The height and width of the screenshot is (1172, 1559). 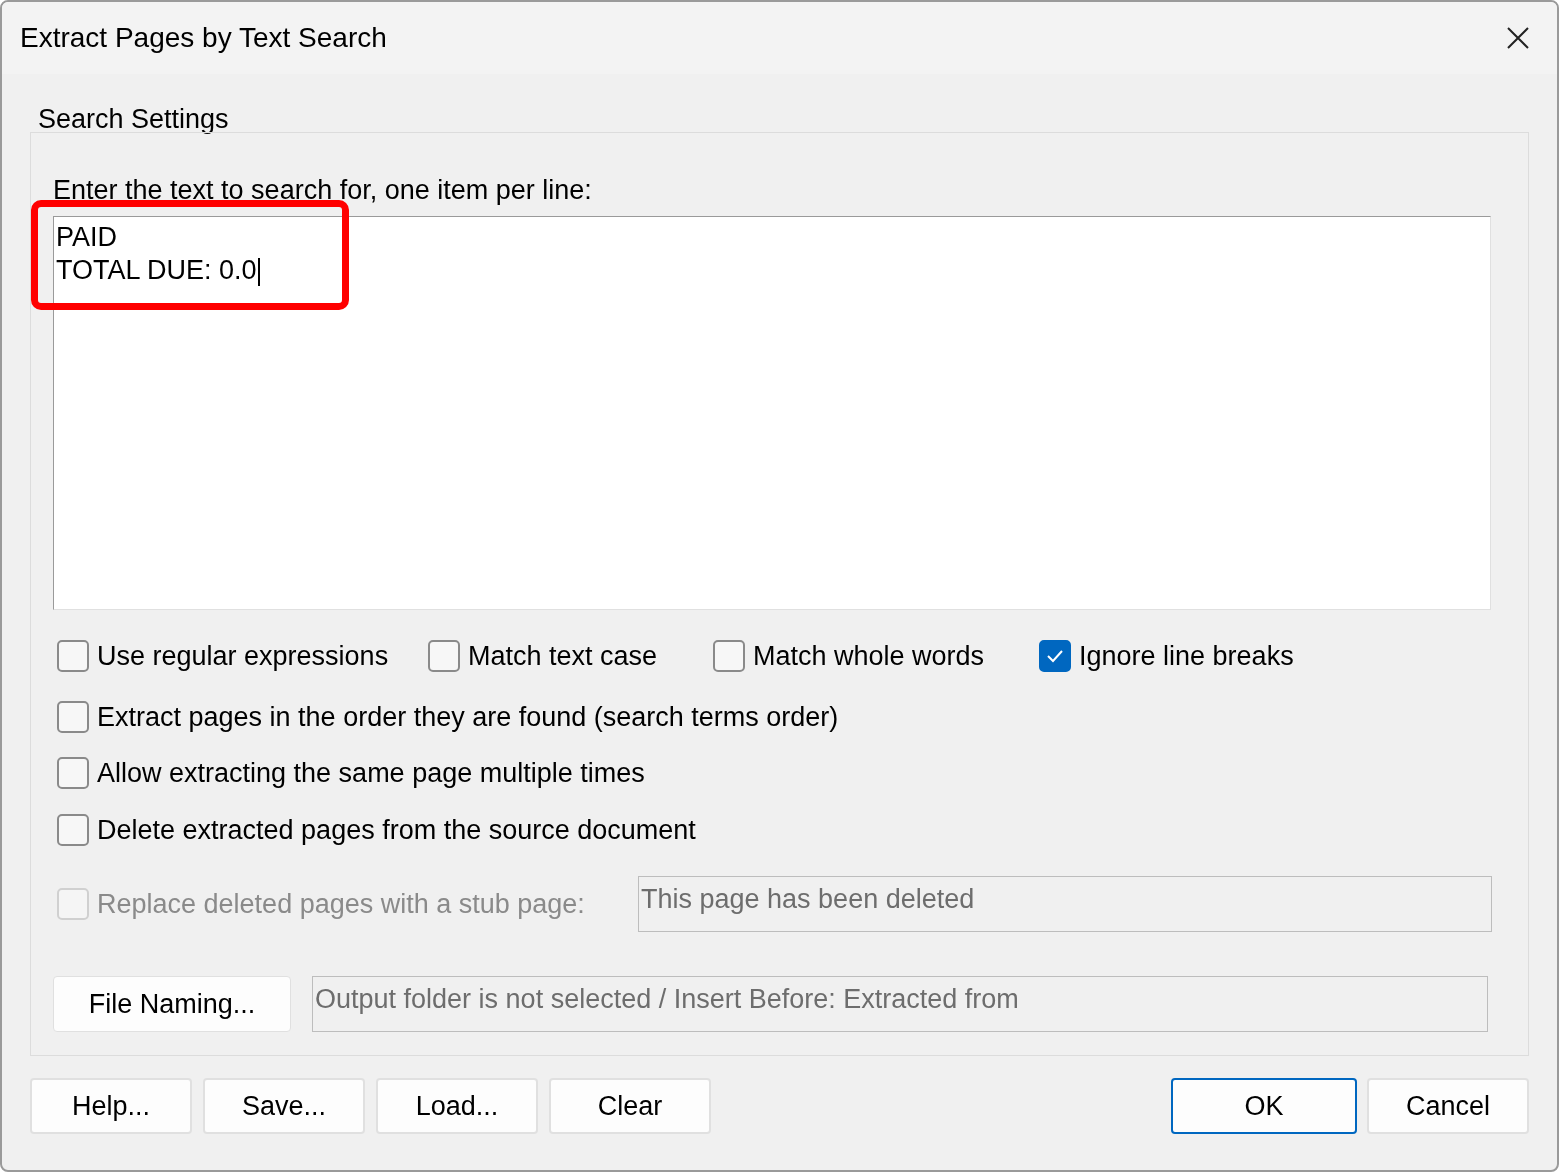 I want to click on checkbox-label: Match text case, so click(x=563, y=656).